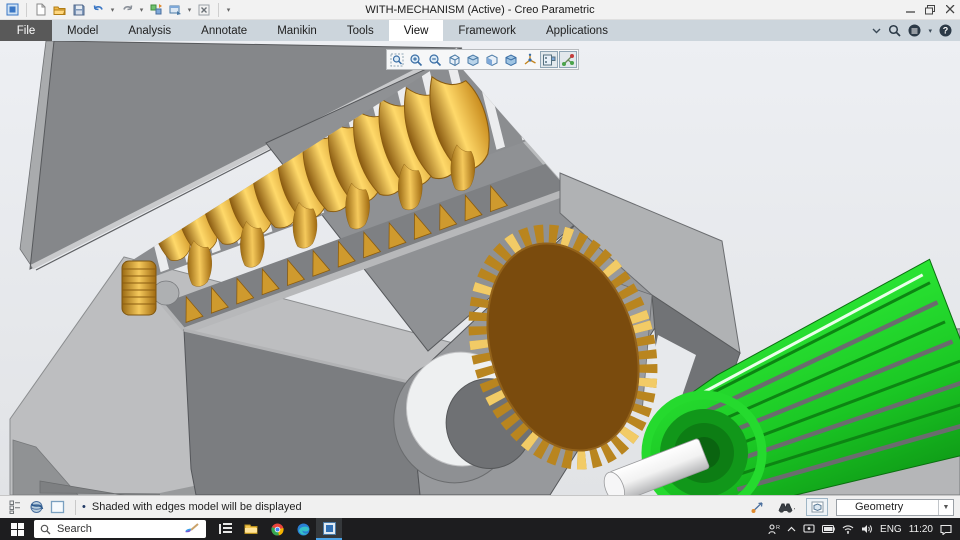  Describe the element at coordinates (57, 507) in the screenshot. I see `hide-tree-icon` at that location.